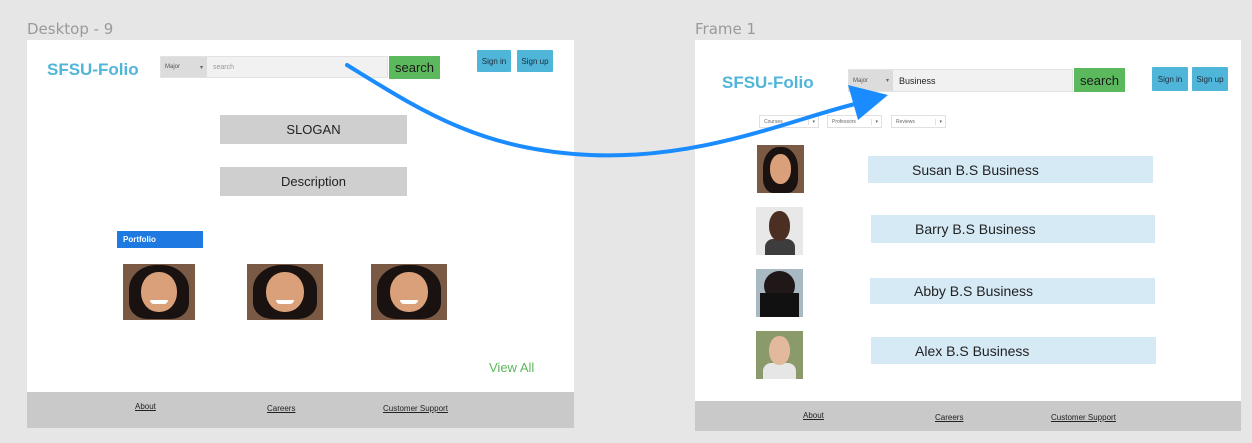  Describe the element at coordinates (70, 29) in the screenshot. I see `frame-label-desktop-9: Desktop - 9` at that location.